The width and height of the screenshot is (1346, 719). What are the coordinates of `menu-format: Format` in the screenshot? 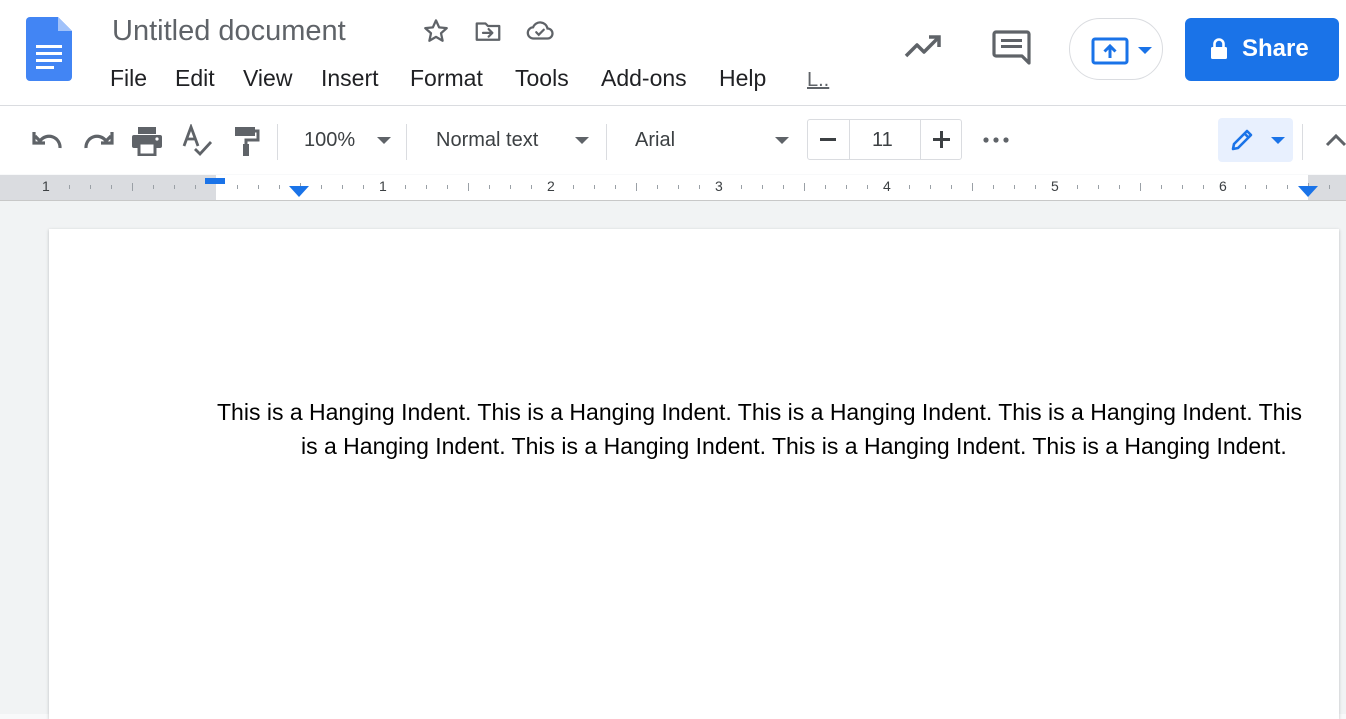 It's located at (446, 78).